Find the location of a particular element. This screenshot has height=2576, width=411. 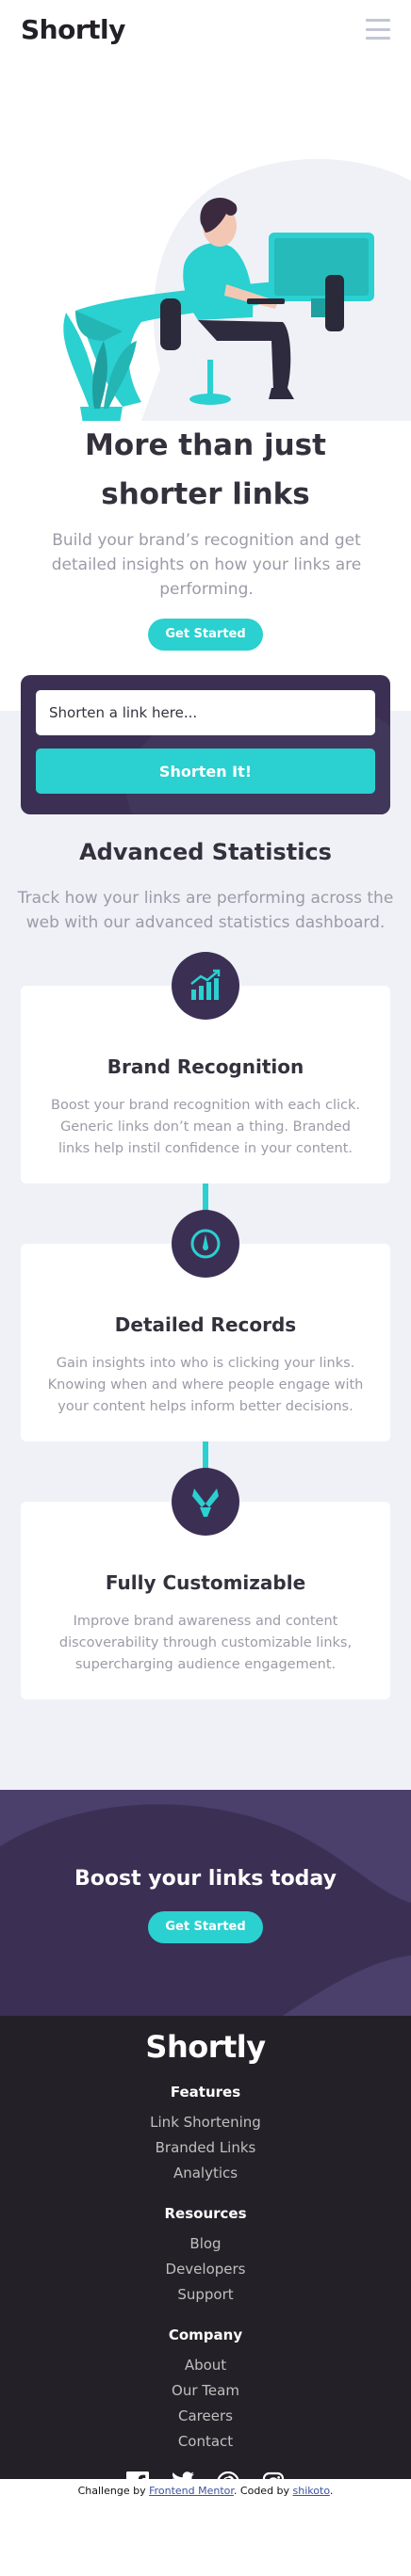

hero-title: More than just shorter links is located at coordinates (205, 469).